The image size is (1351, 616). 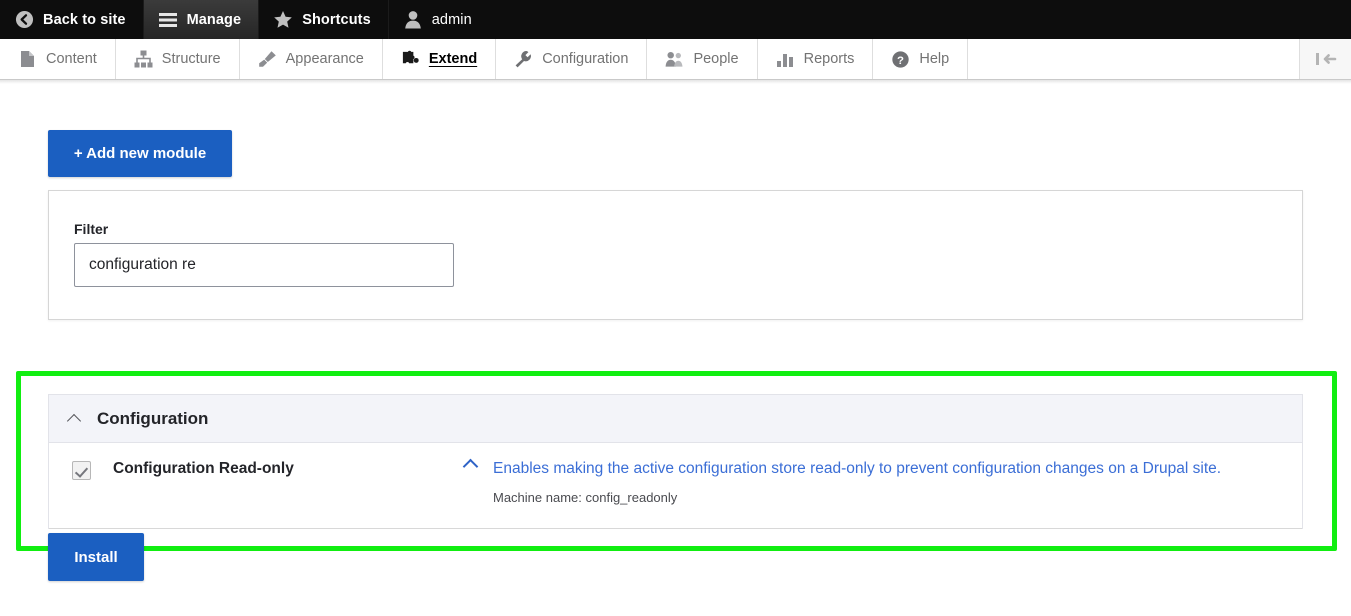 I want to click on people-icon, so click(x=674, y=59).